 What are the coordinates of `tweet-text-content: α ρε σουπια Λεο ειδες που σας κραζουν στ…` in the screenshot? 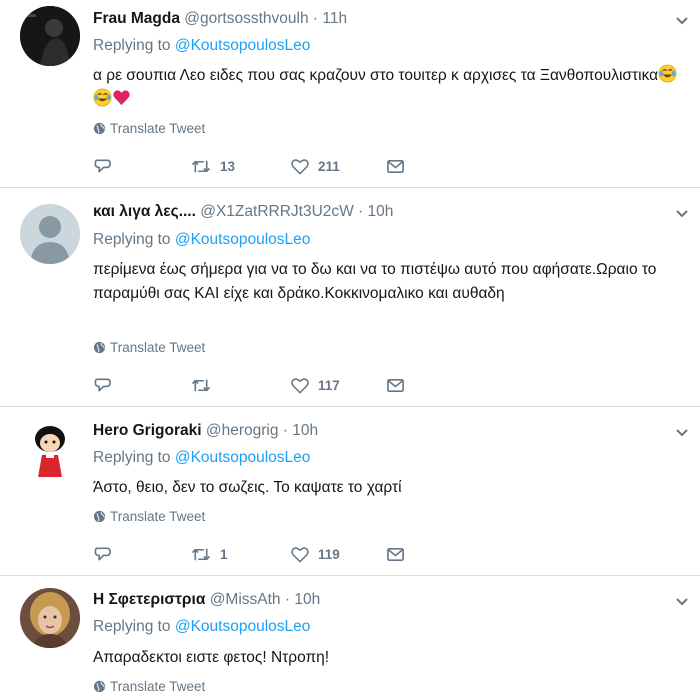 It's located at (376, 75).